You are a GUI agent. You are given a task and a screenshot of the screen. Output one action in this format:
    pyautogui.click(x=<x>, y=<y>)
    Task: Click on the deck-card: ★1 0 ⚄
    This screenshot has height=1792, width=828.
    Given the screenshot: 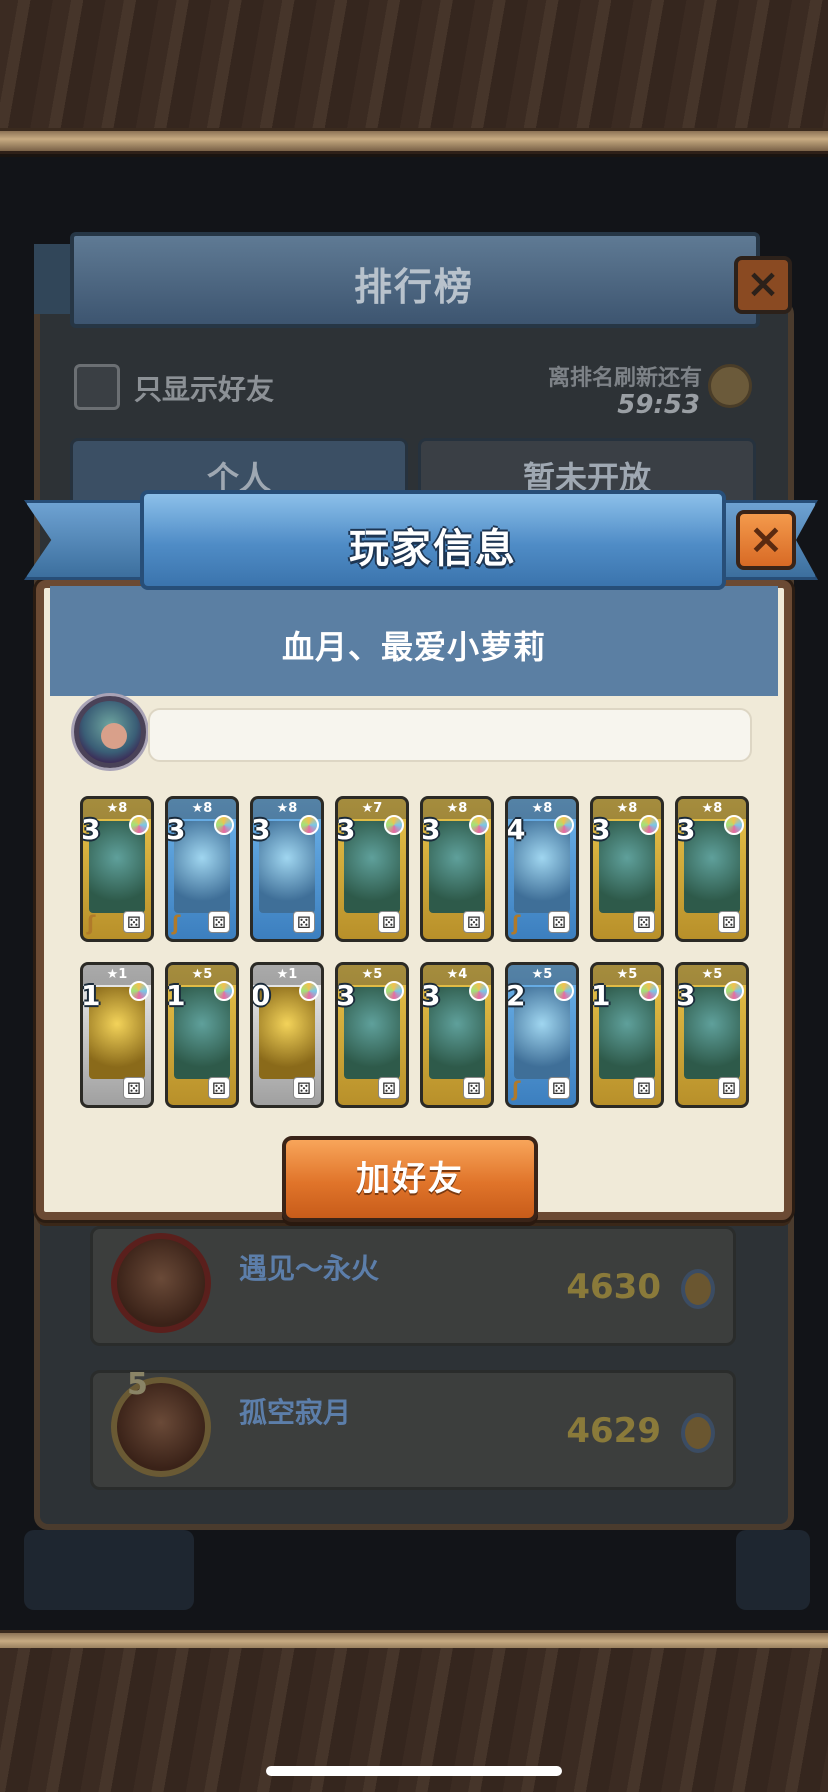 What is the action you would take?
    pyautogui.click(x=287, y=1035)
    